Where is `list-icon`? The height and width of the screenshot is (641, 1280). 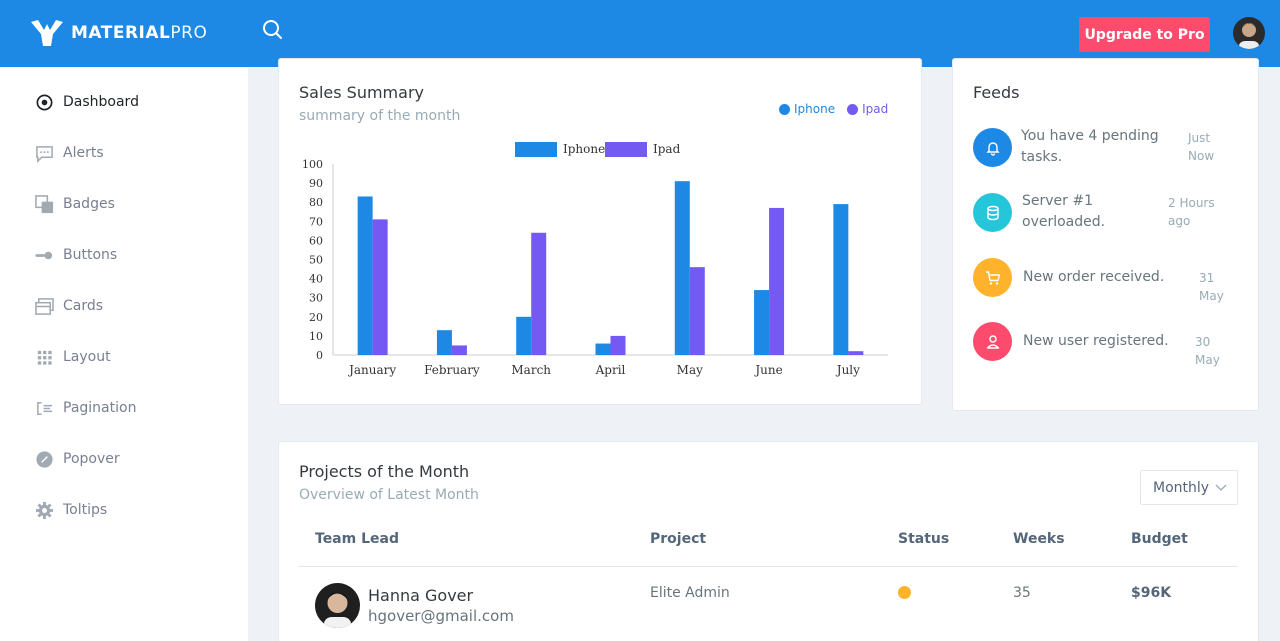 list-icon is located at coordinates (45, 408).